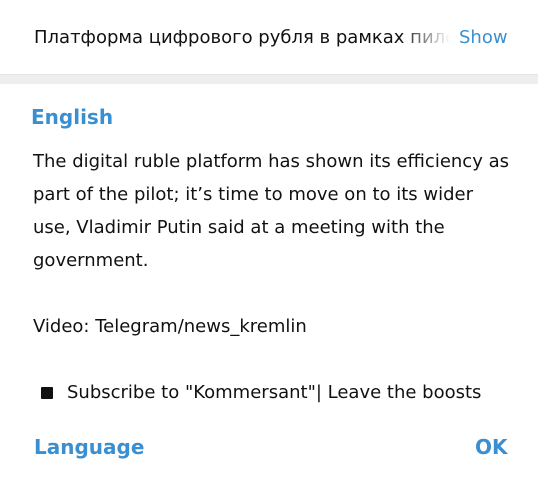  Describe the element at coordinates (483, 38) in the screenshot. I see `show-original-button: Show` at that location.